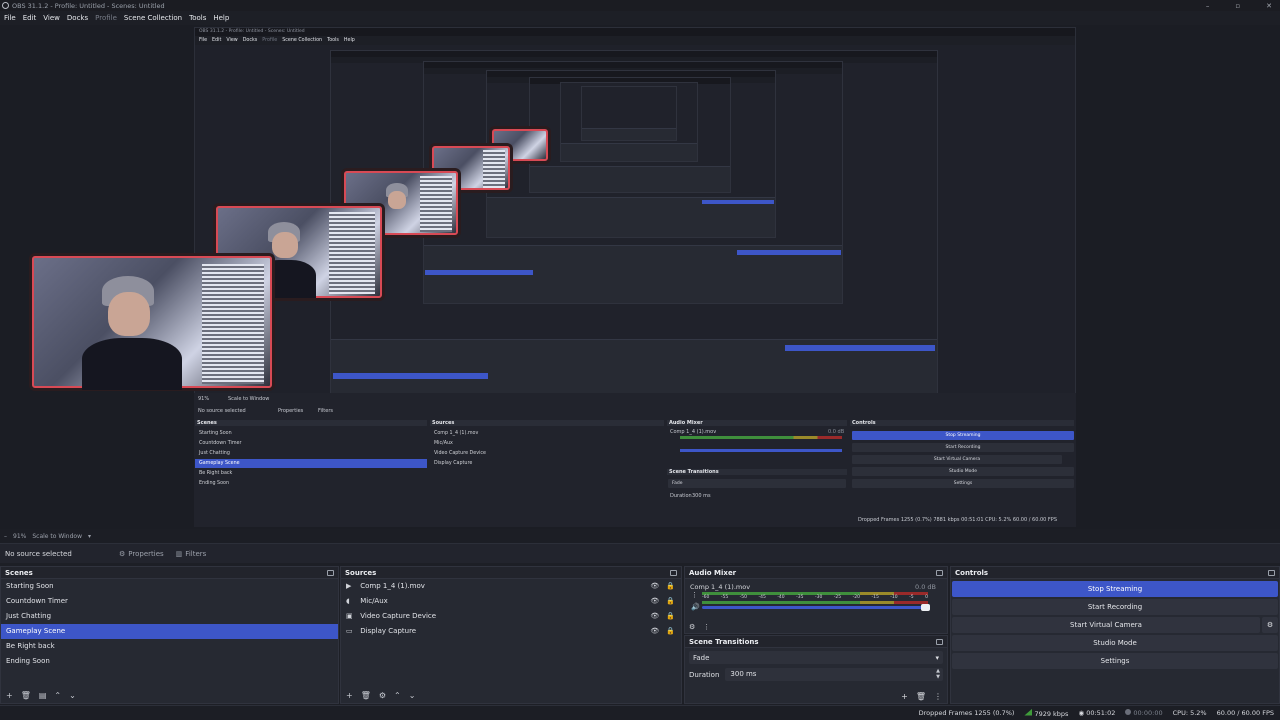  Describe the element at coordinates (348, 601) in the screenshot. I see `mic-icon: ◖` at that location.